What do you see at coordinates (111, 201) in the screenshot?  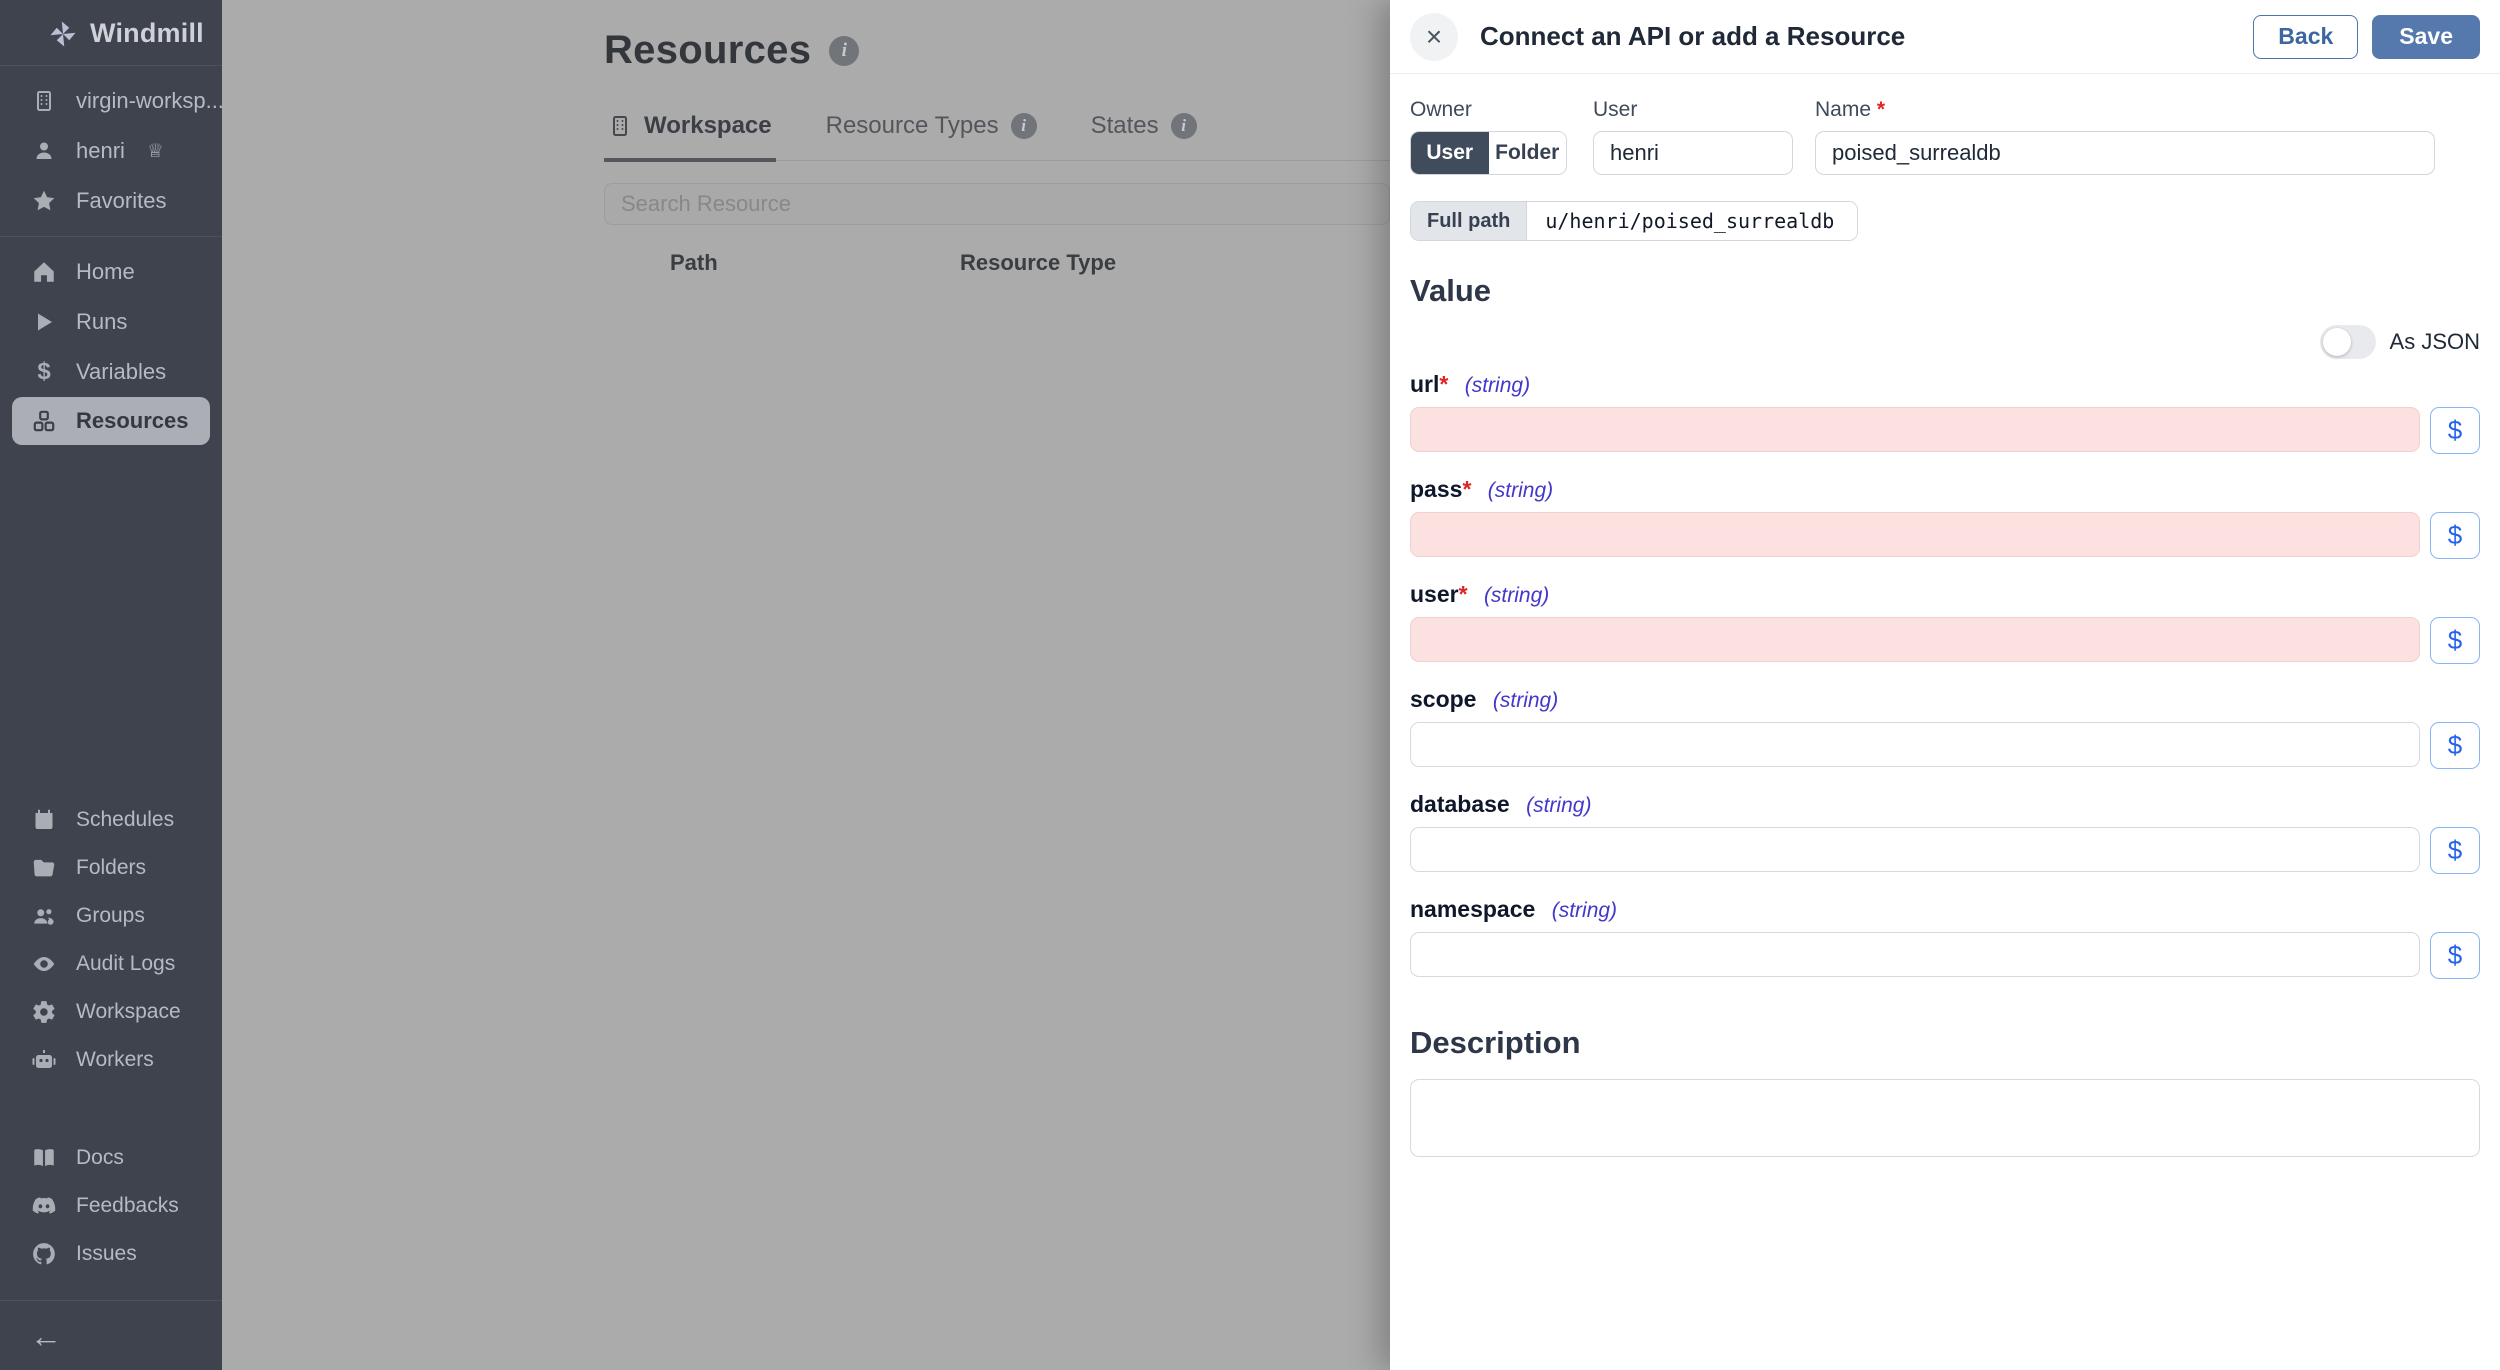 I see `sidebar-item-favorites: Favorites` at bounding box center [111, 201].